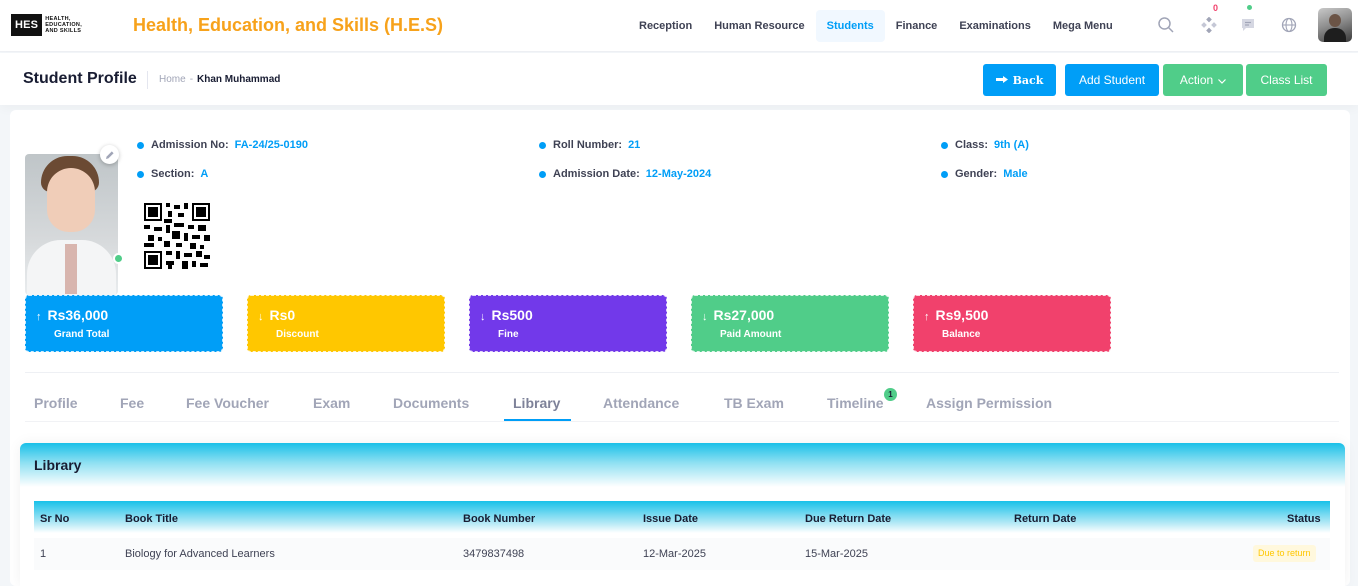 This screenshot has height=586, width=1358. I want to click on class-list-button: Class List, so click(1286, 80).